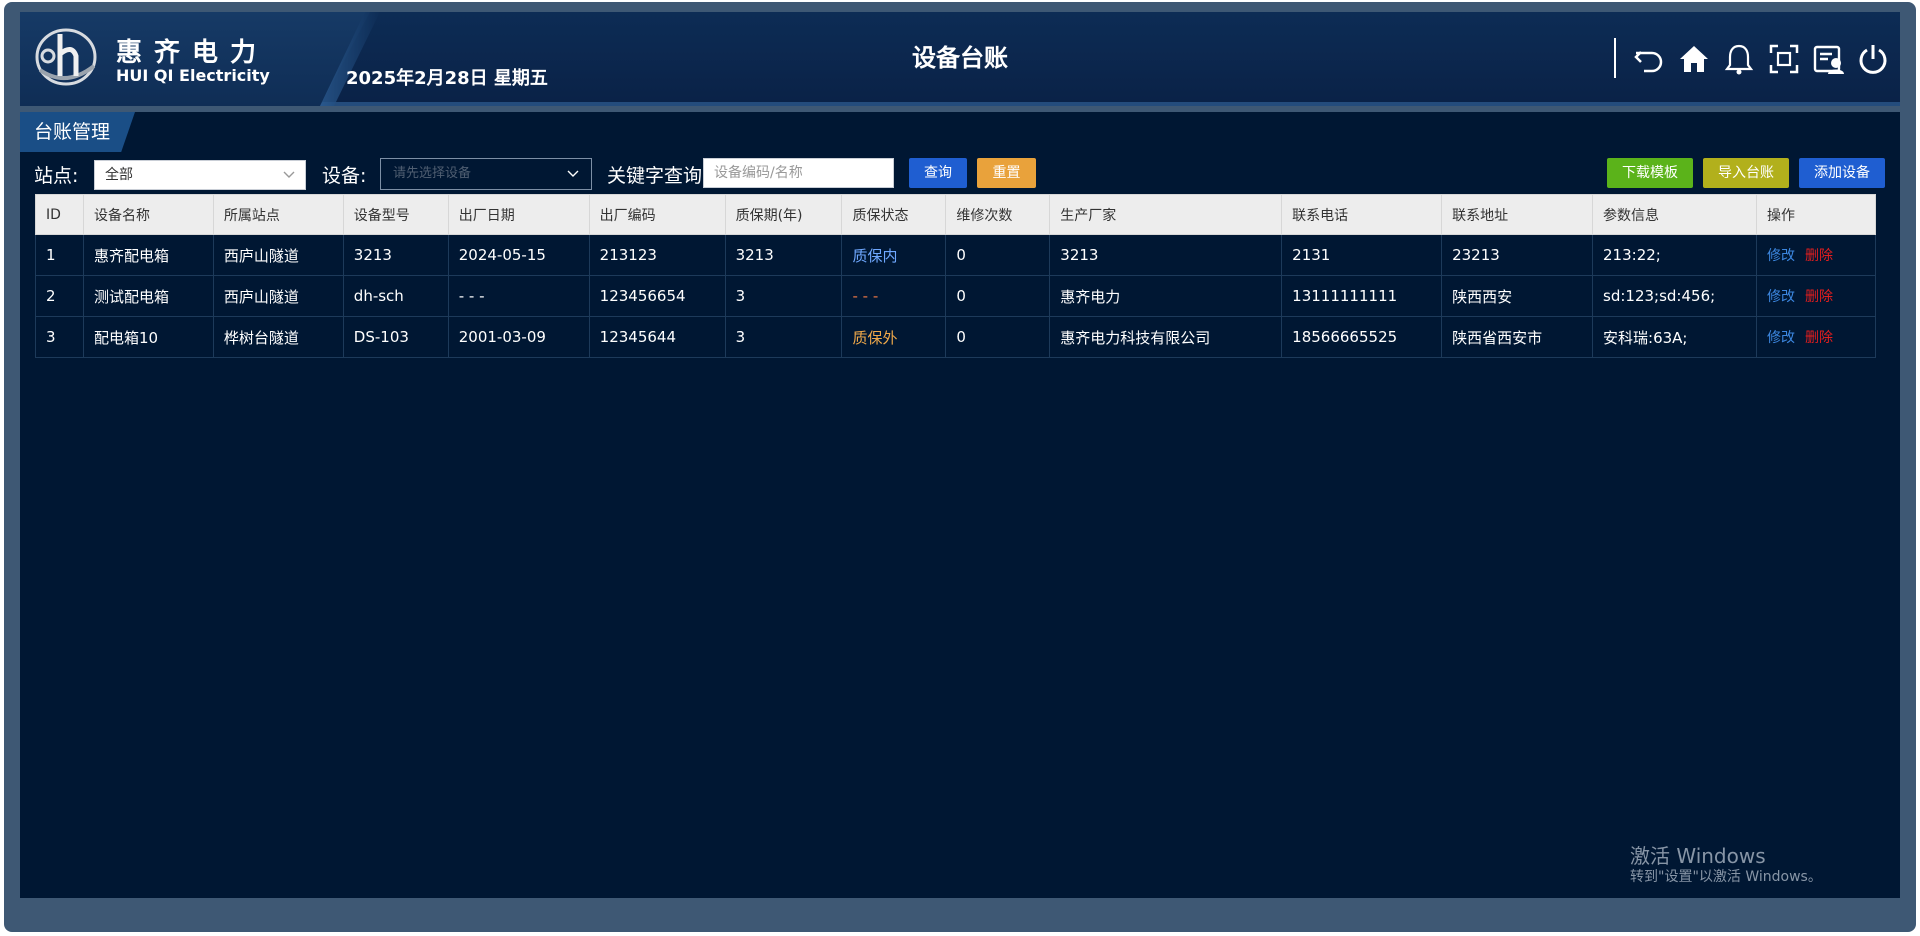  Describe the element at coordinates (657, 255) in the screenshot. I see `cell-factory-code: 213123` at that location.